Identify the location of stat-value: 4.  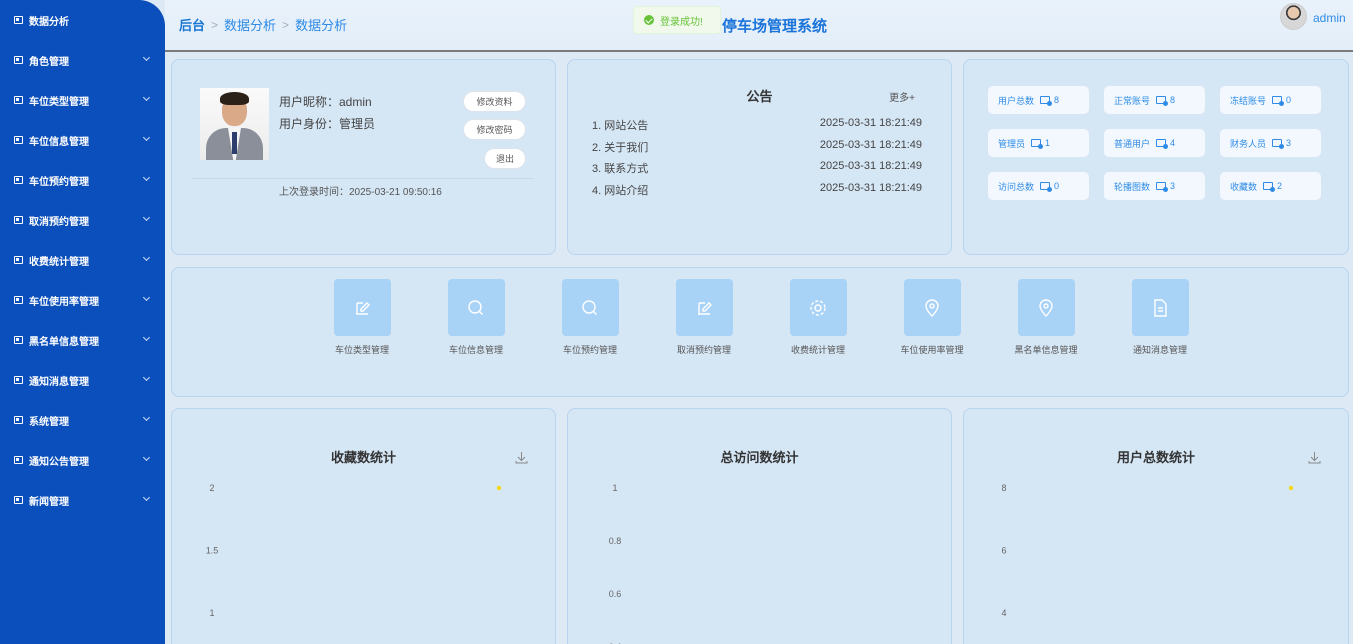
(1173, 143).